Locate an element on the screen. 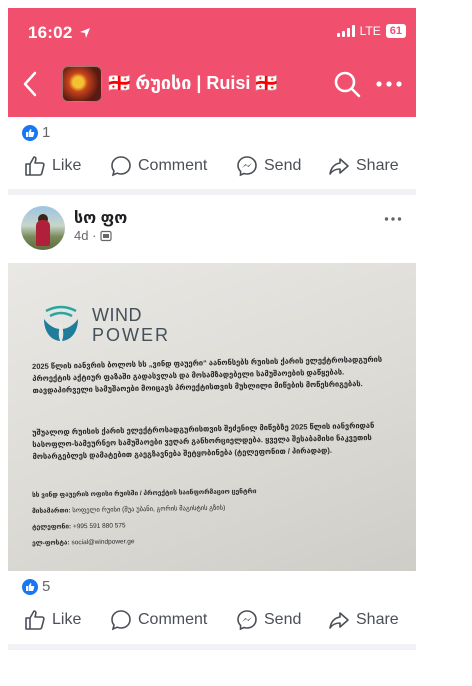 The image size is (472, 686). address-label: მისამართი: is located at coordinates (51, 511).